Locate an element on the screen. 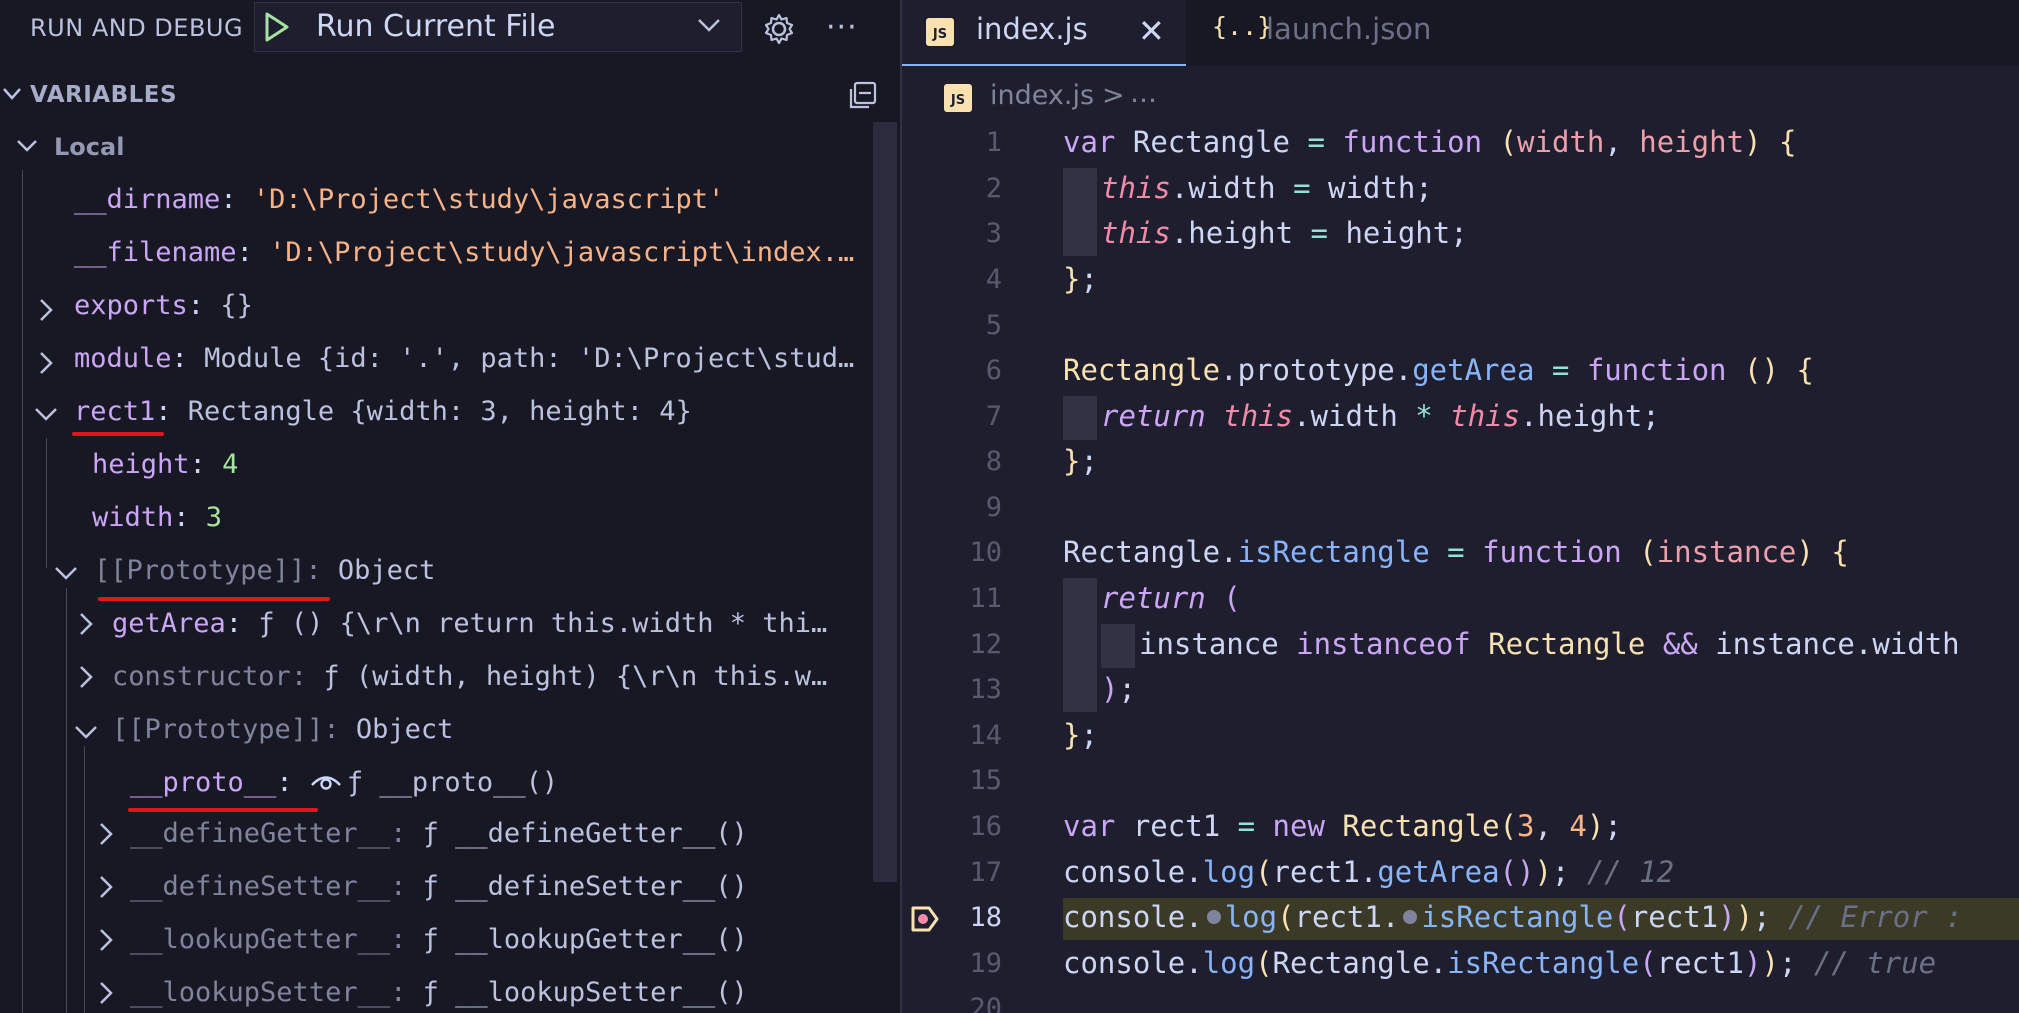  code-line-14: }; is located at coordinates (1080, 735).